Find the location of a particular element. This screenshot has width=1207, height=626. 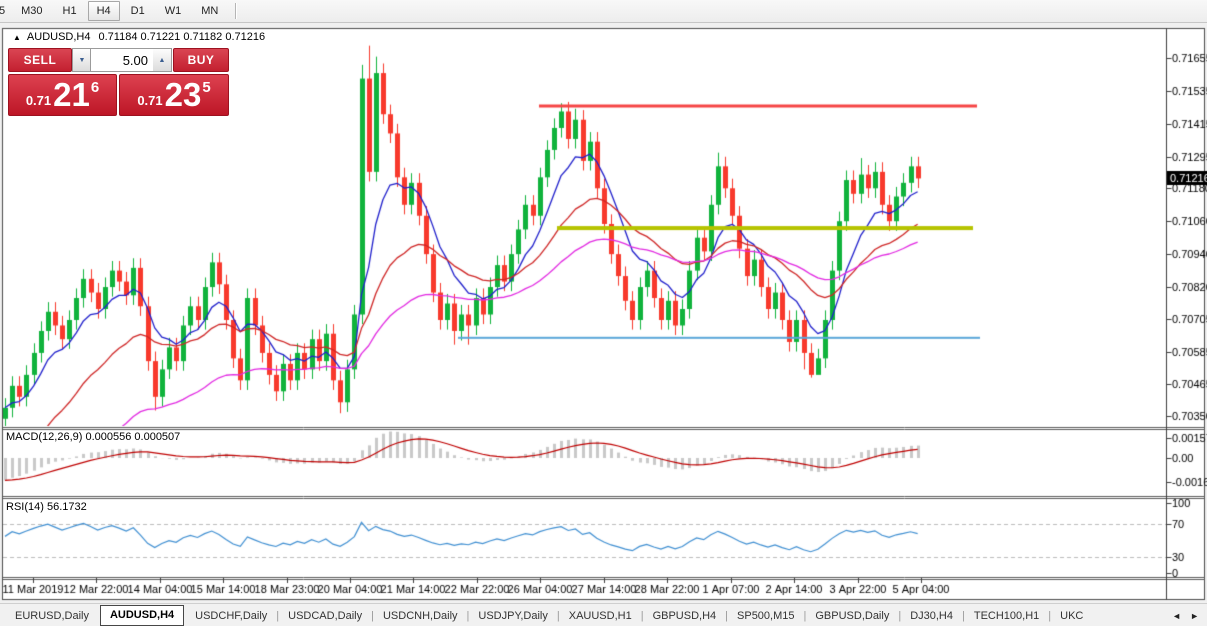

toolbar-divider is located at coordinates (236, 11).